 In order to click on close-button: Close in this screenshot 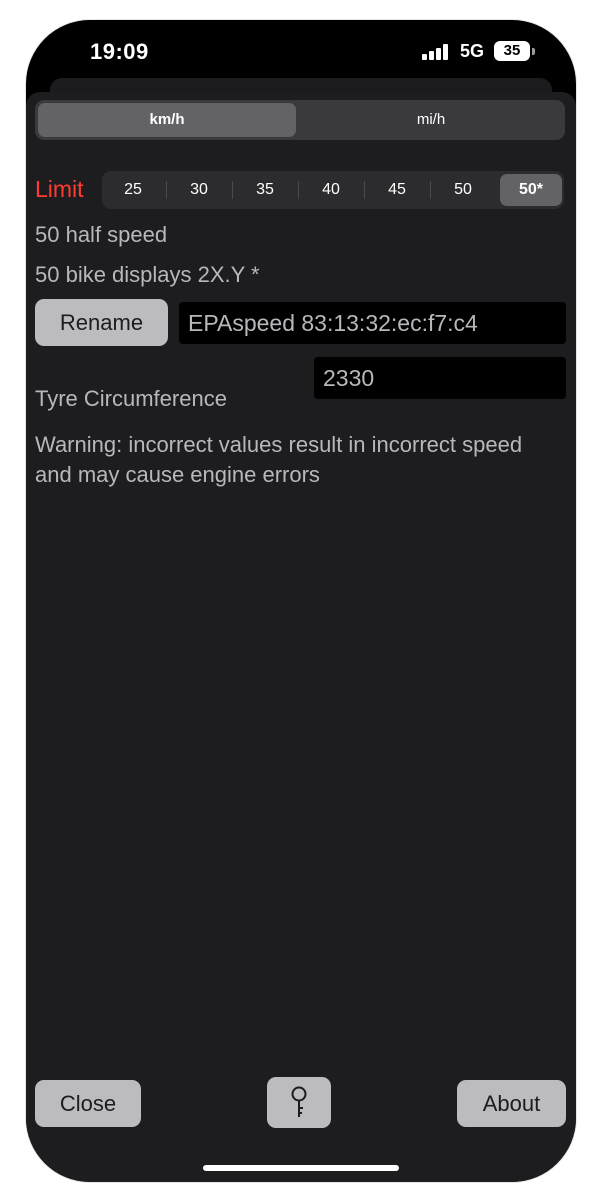, I will do `click(88, 1103)`.